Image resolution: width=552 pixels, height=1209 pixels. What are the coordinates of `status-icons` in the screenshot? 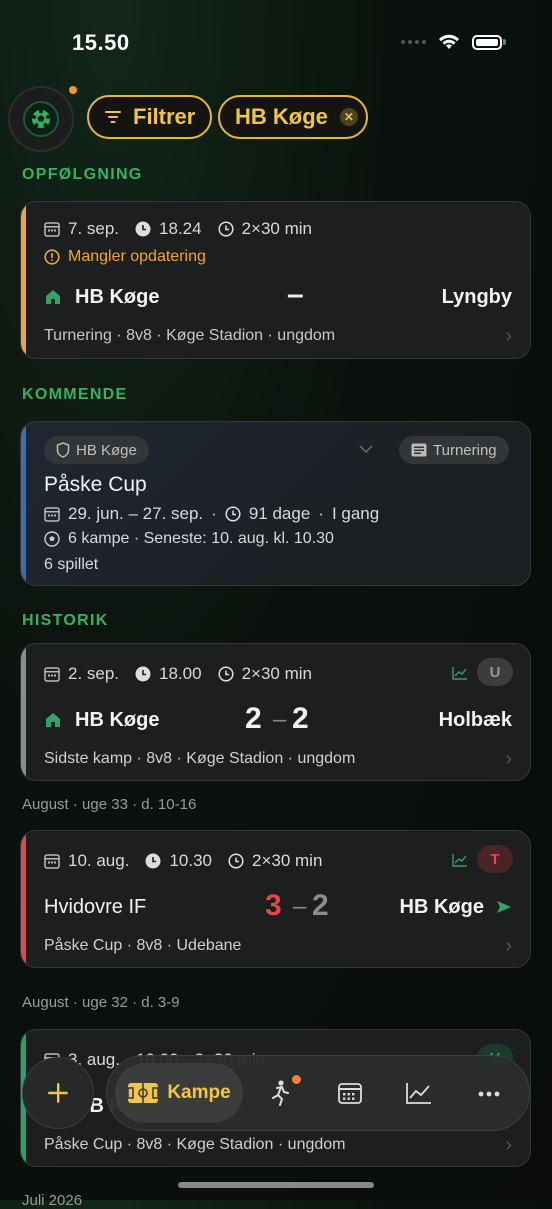 It's located at (453, 42).